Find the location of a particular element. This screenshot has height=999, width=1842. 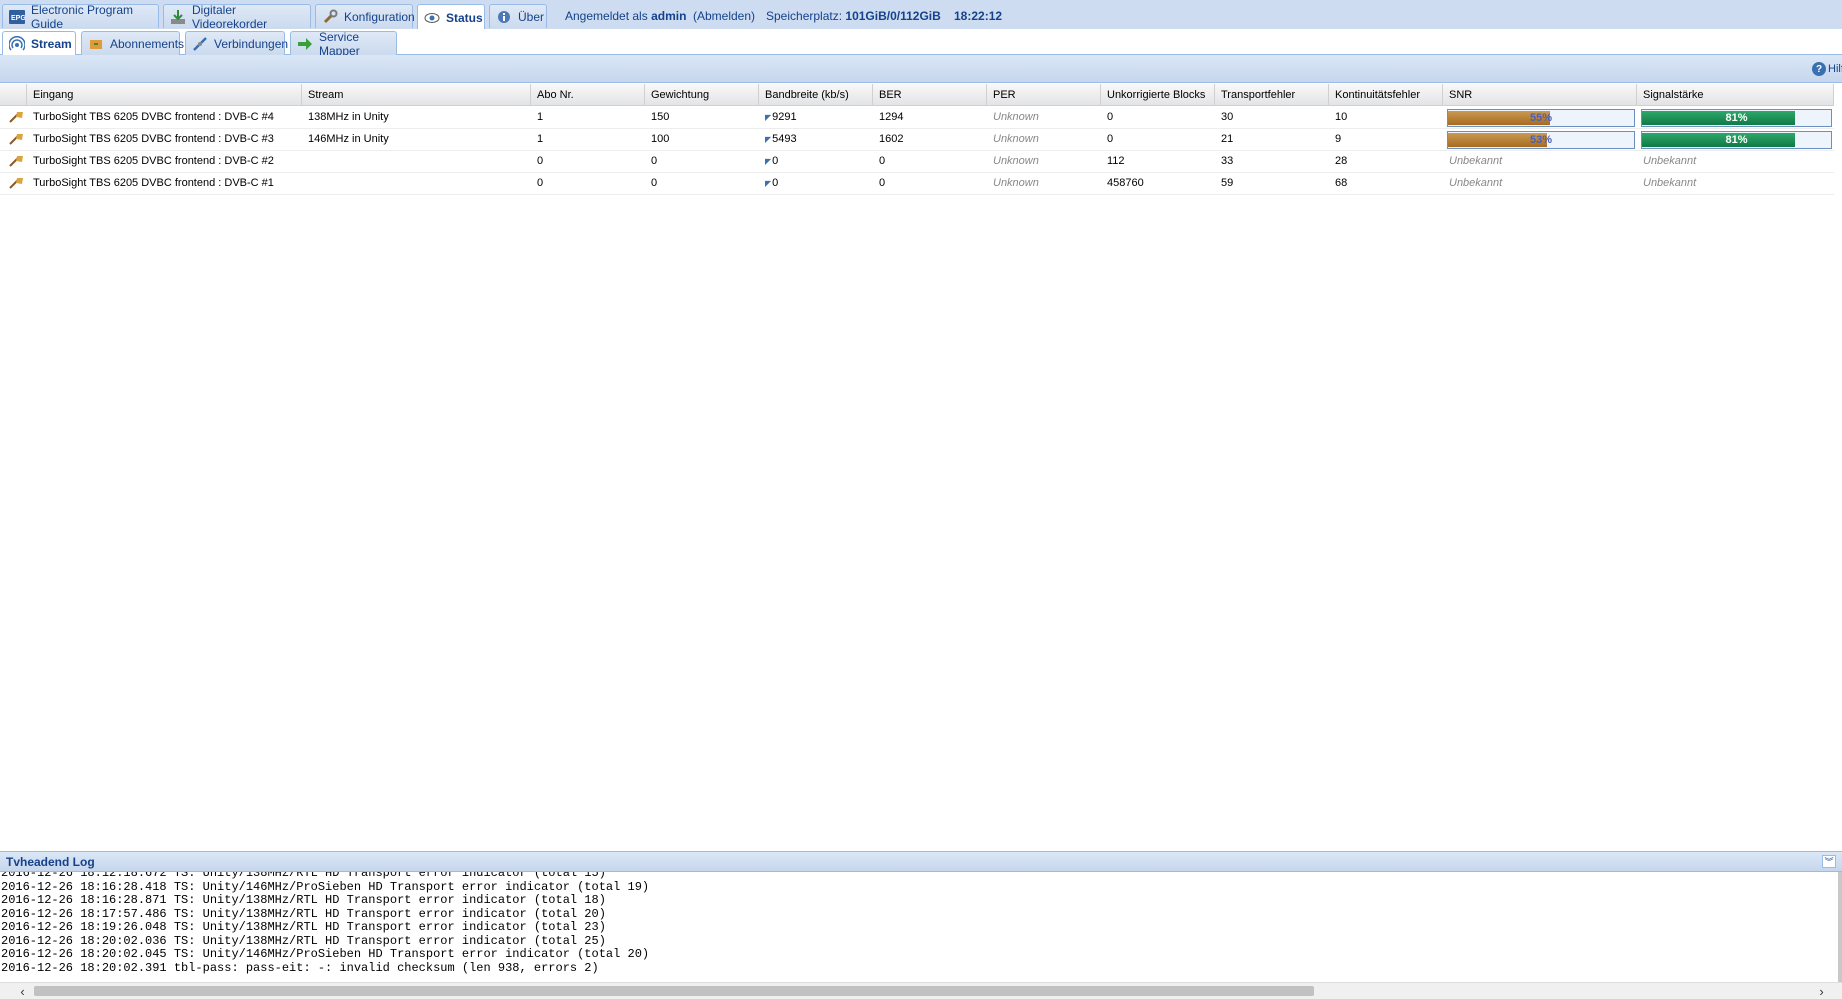

stream-icon is located at coordinates (17, 43).